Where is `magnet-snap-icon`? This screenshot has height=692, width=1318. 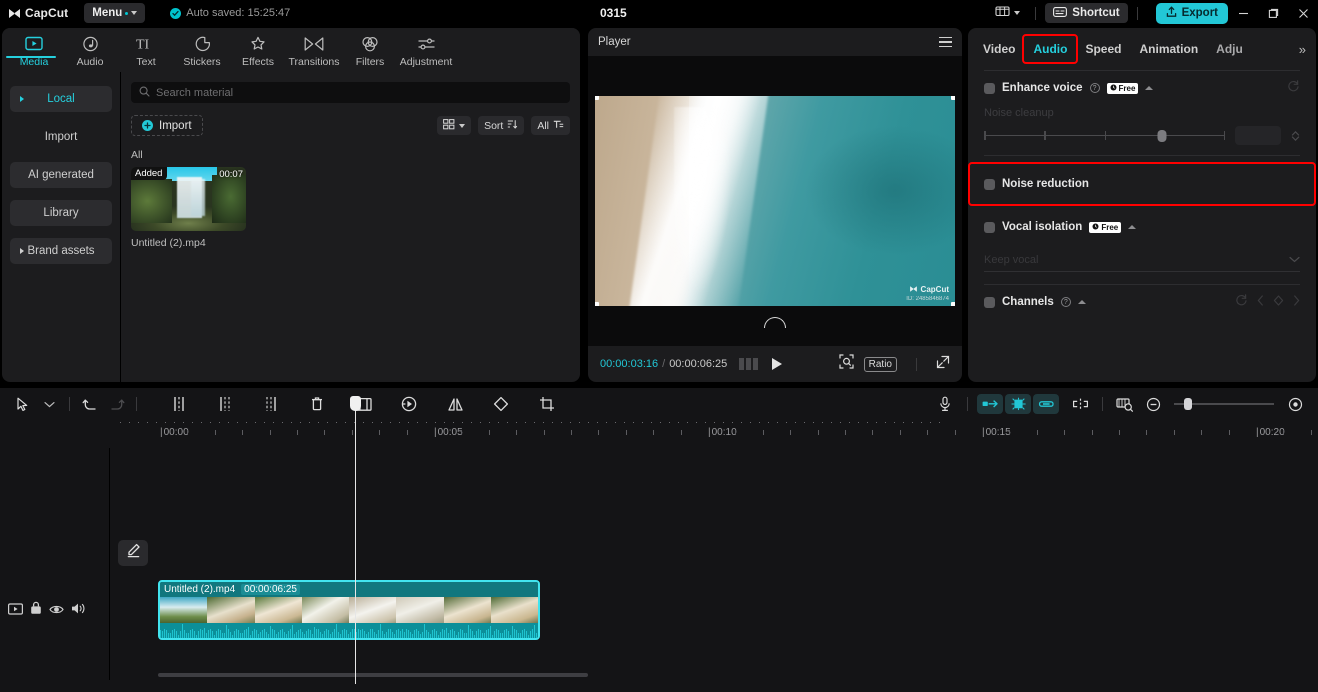
magnet-snap-icon is located at coordinates (1018, 404).